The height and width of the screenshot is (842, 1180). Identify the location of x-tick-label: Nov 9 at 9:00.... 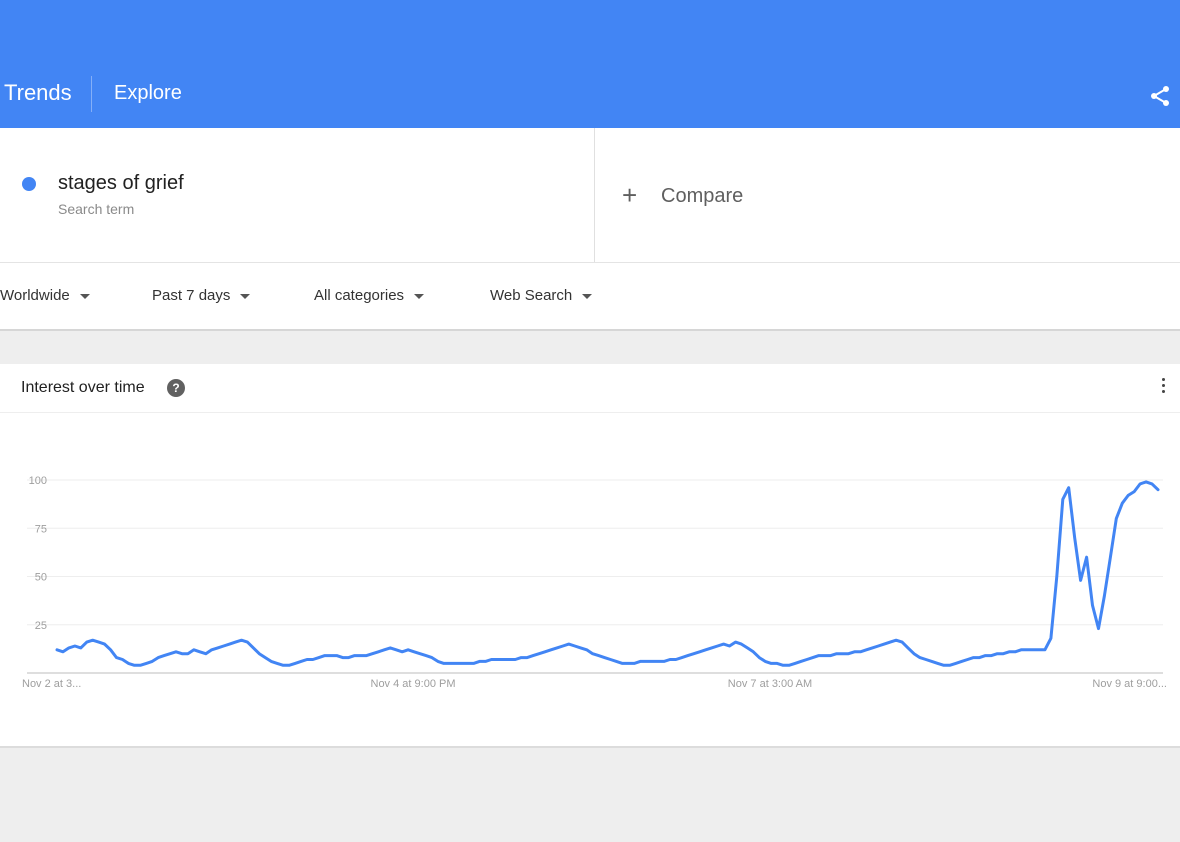
(1129, 684).